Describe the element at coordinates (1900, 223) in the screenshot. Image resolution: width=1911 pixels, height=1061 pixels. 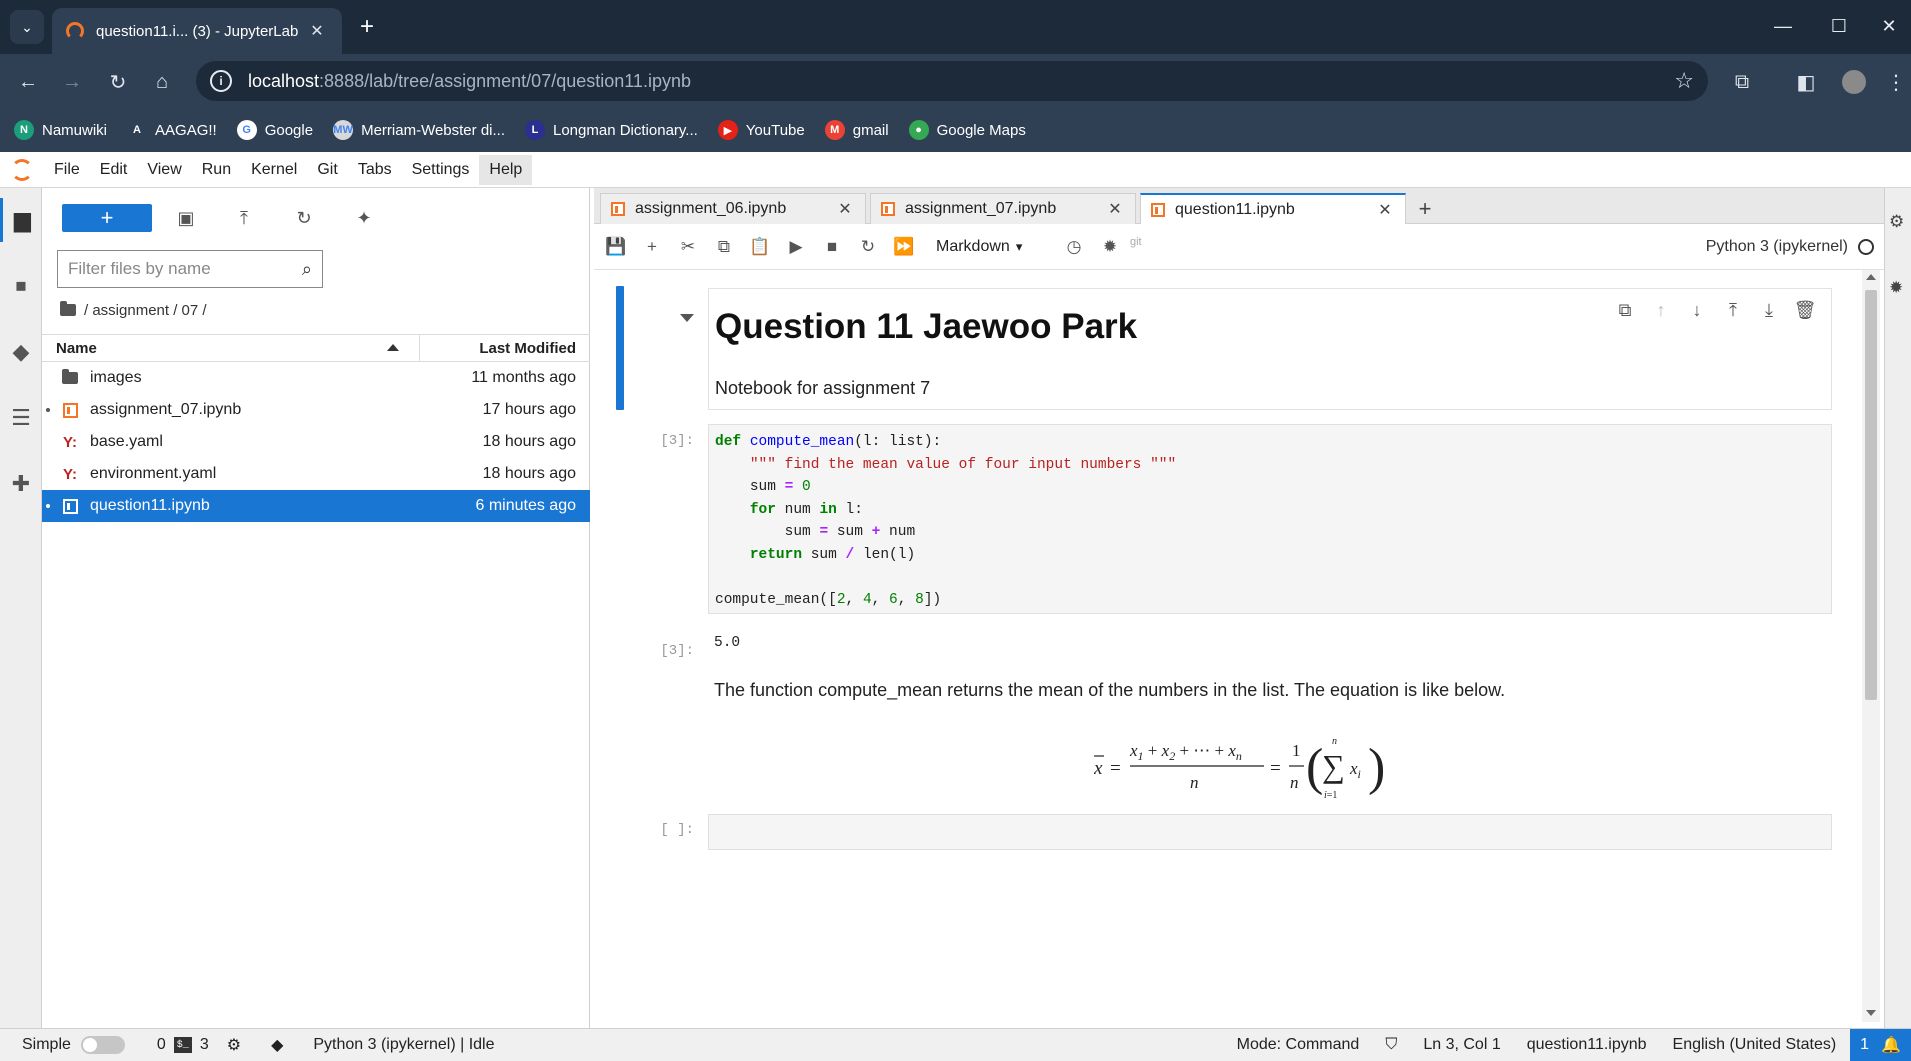
I see `property-inspector-icon: ⚙` at that location.